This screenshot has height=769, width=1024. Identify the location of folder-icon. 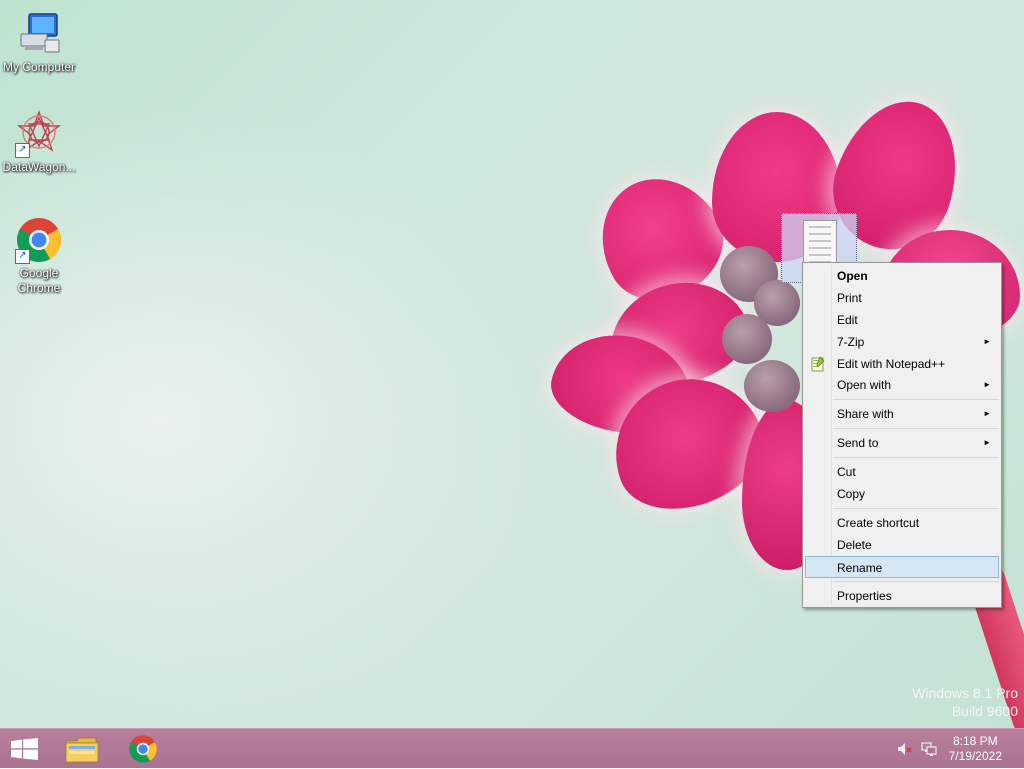
(82, 750).